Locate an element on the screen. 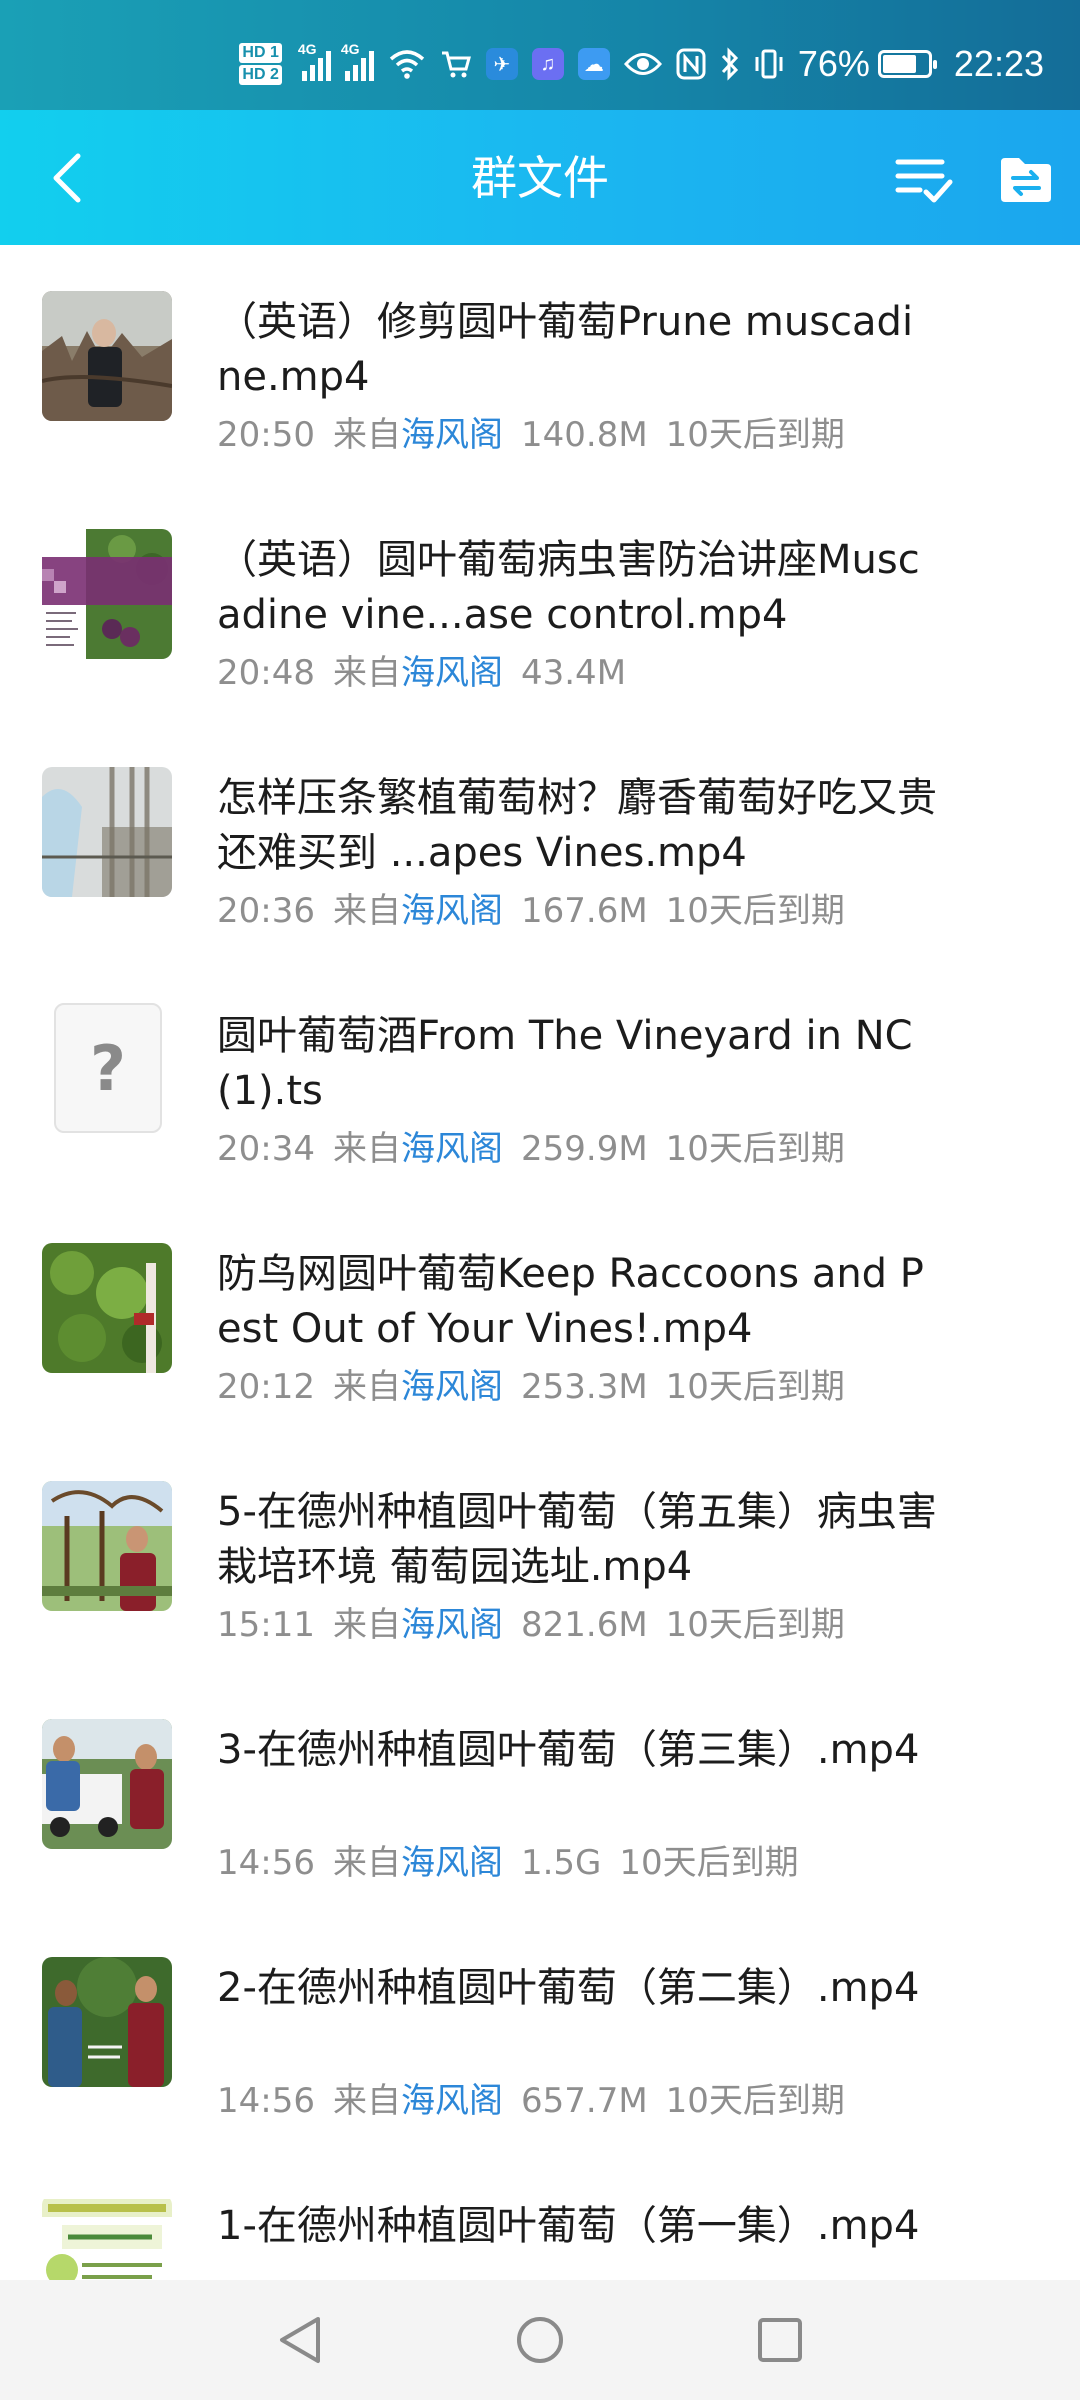  clock: 22:23 is located at coordinates (998, 63).